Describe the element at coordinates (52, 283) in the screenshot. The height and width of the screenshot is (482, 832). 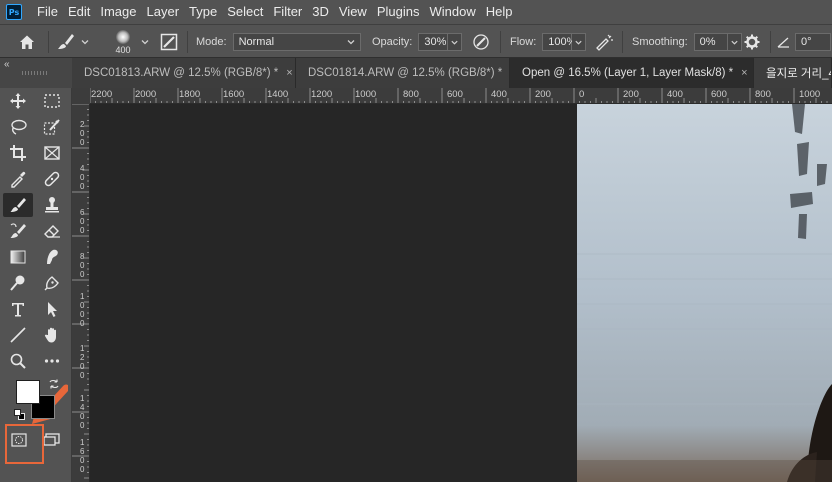
I see `pen-tool` at that location.